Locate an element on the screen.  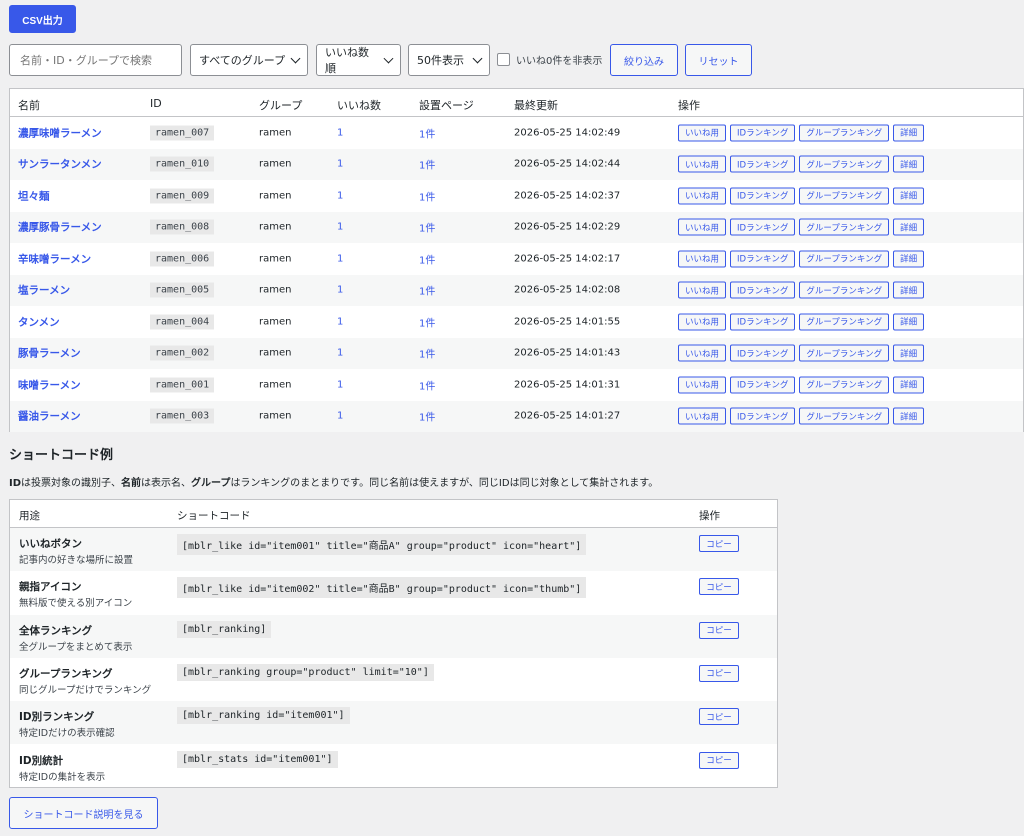
item-name-link: タンメン is located at coordinates (39, 321).